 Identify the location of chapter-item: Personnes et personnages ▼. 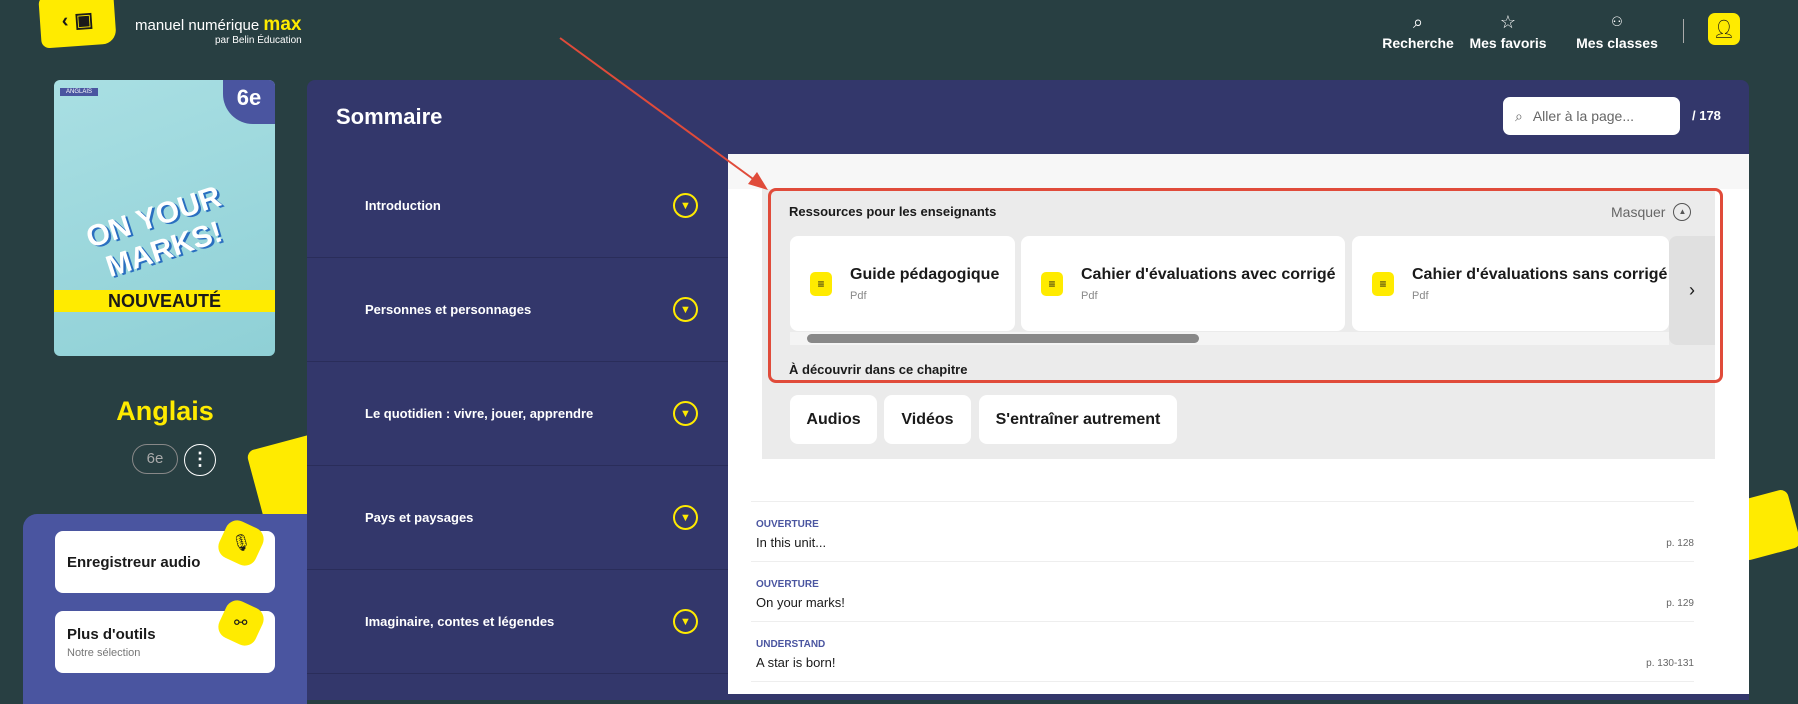
(517, 310).